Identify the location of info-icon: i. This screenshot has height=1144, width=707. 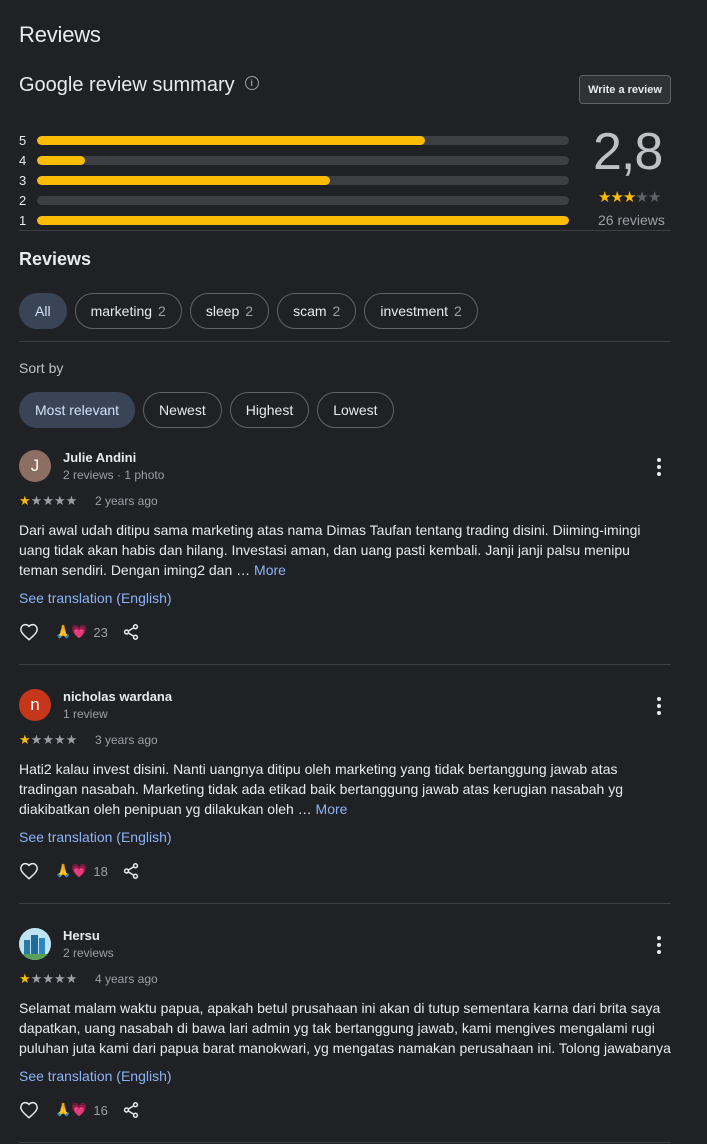
(251, 82).